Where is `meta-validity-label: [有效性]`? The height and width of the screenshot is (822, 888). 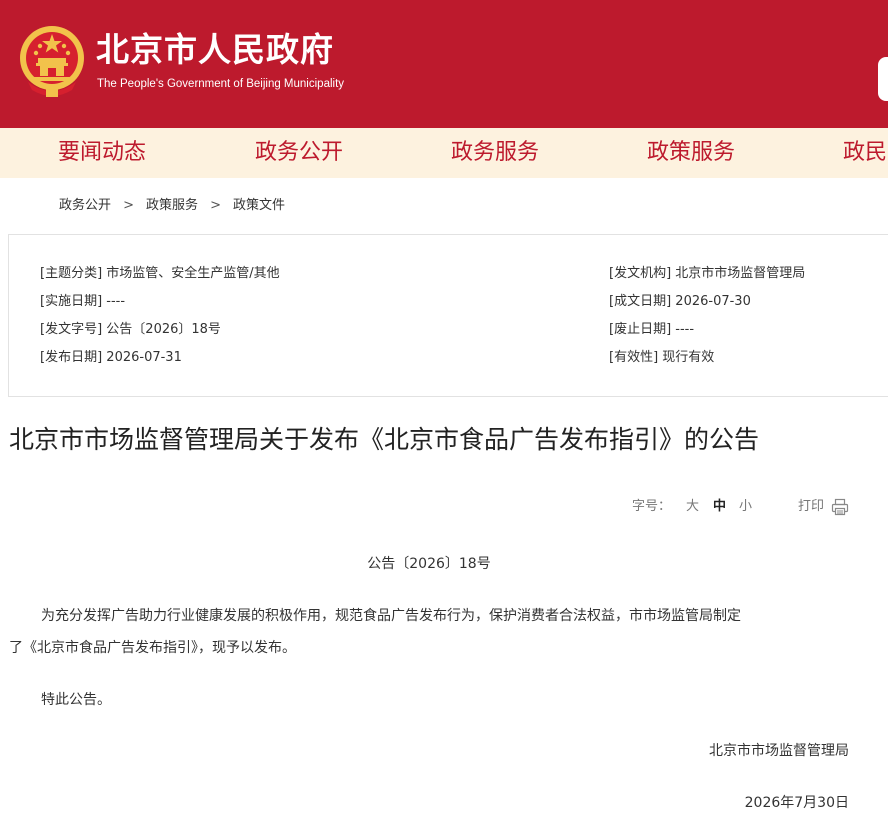
meta-validity-label: [有效性] is located at coordinates (634, 357).